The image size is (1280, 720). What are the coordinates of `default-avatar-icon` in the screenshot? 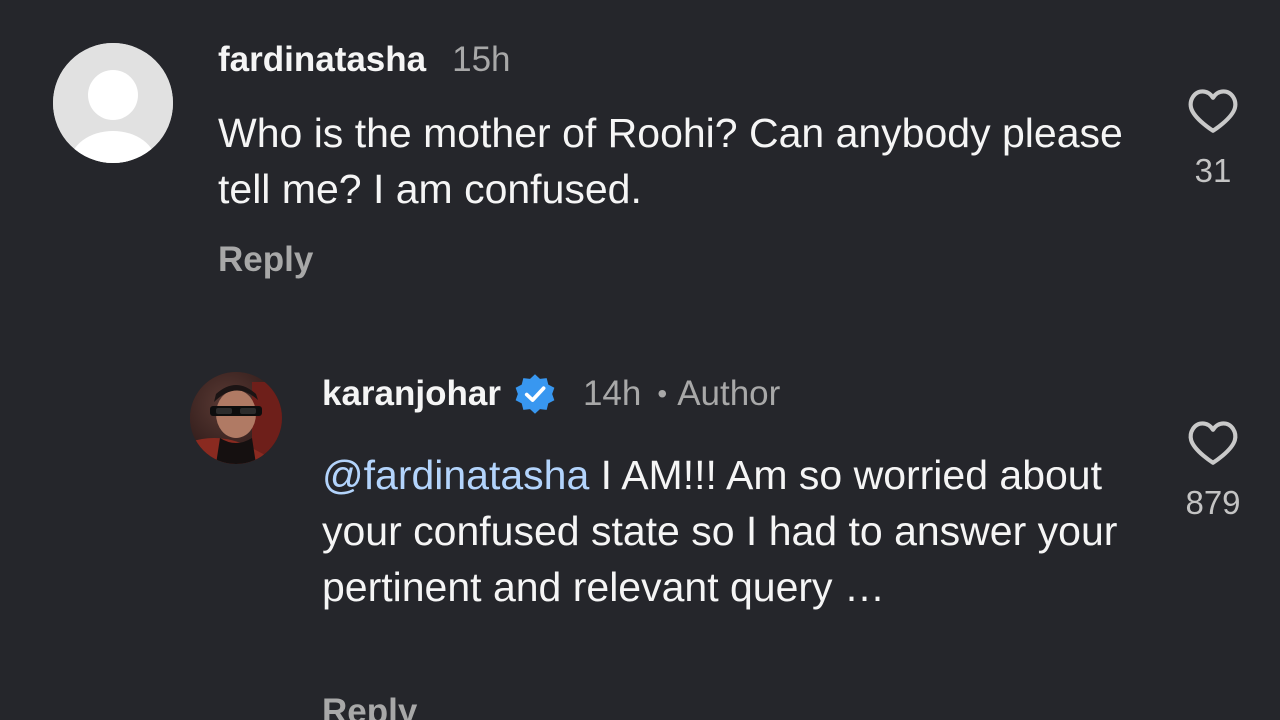 It's located at (113, 103).